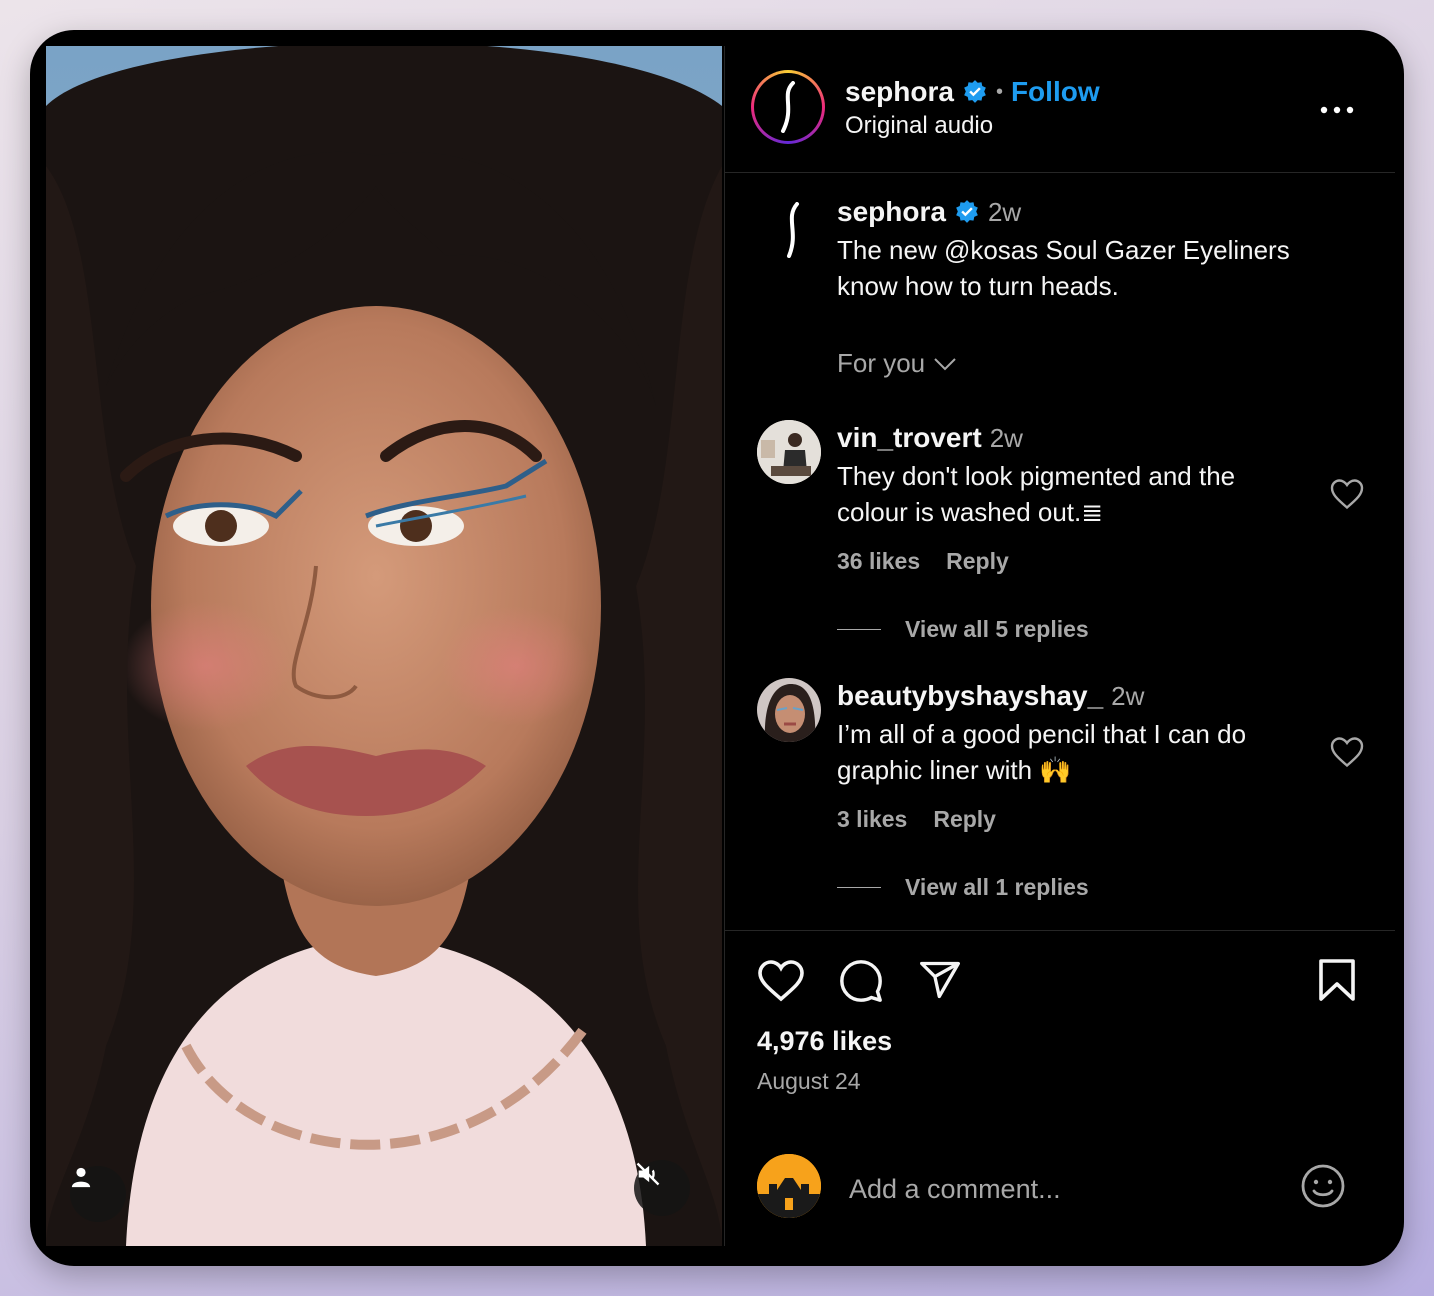 Image resolution: width=1434 pixels, height=1296 pixels. Describe the element at coordinates (1055, 92) in the screenshot. I see `follow-button: Follow` at that location.